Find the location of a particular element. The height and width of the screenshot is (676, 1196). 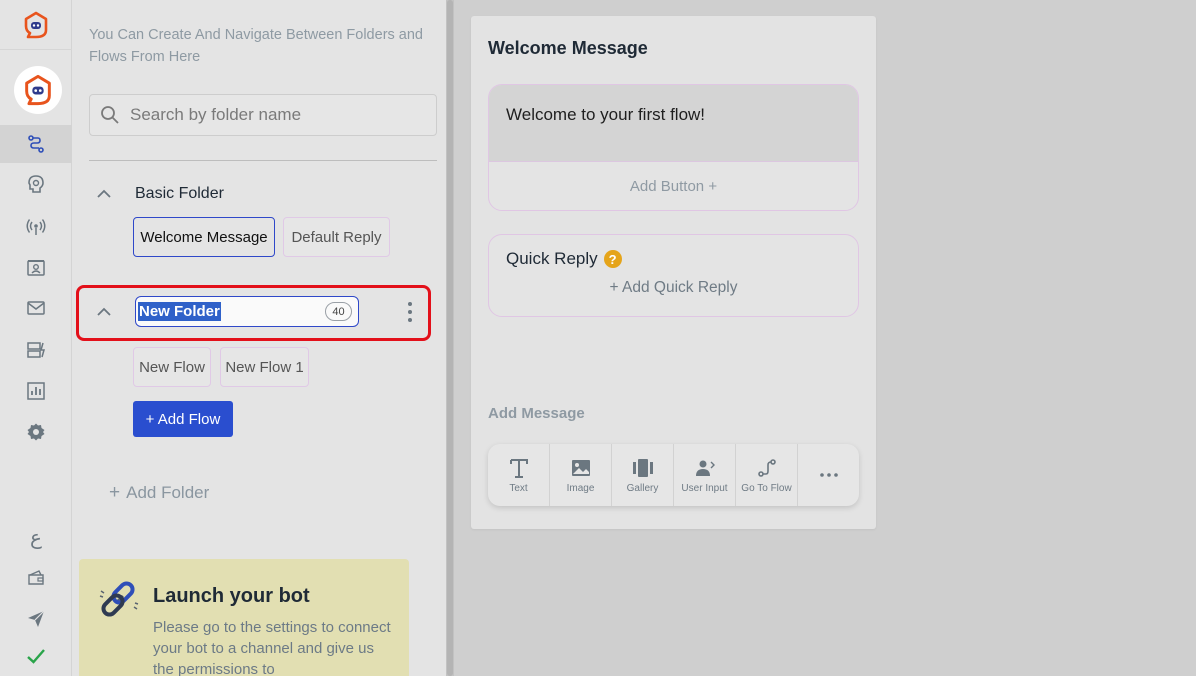

send-icon is located at coordinates (36, 618).